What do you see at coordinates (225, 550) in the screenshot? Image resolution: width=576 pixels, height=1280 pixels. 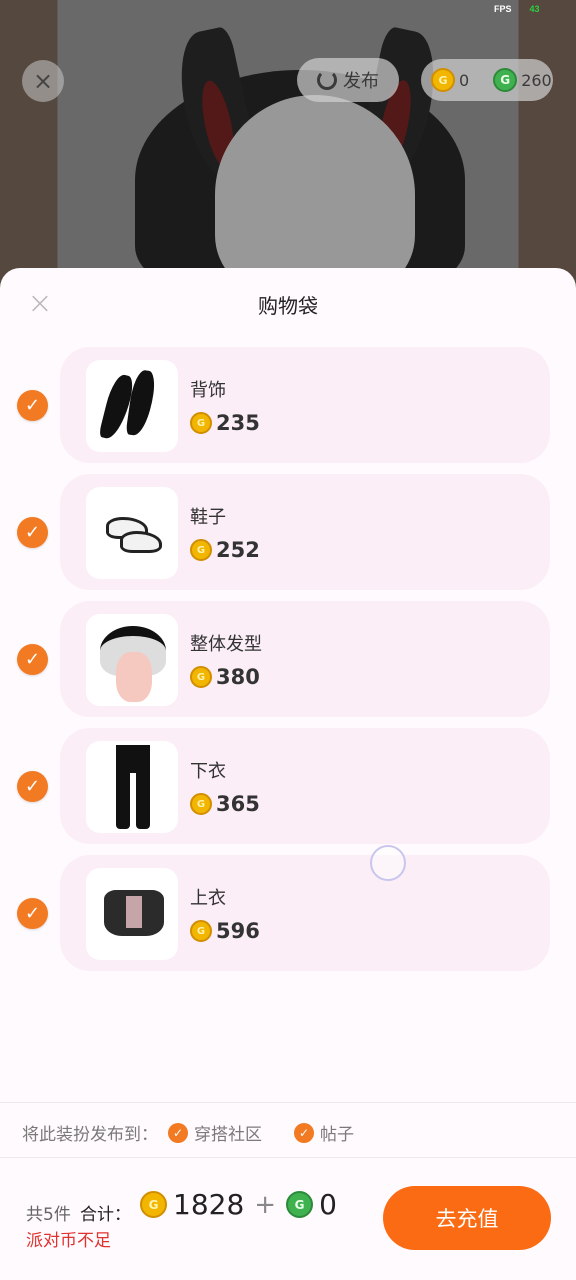 I see `item-price: G 252` at bounding box center [225, 550].